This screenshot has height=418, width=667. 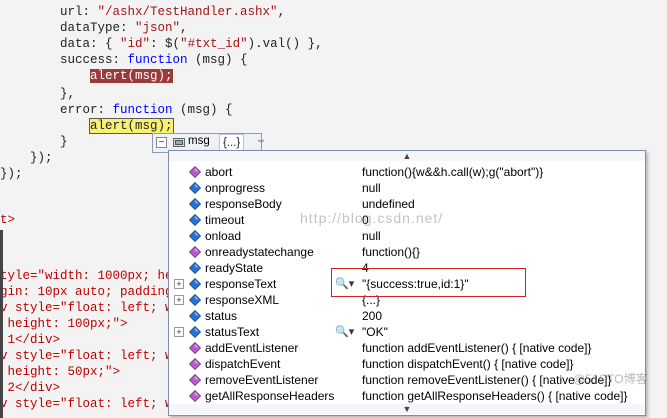 I want to click on current-statement: alert(msg);, so click(x=131, y=126).